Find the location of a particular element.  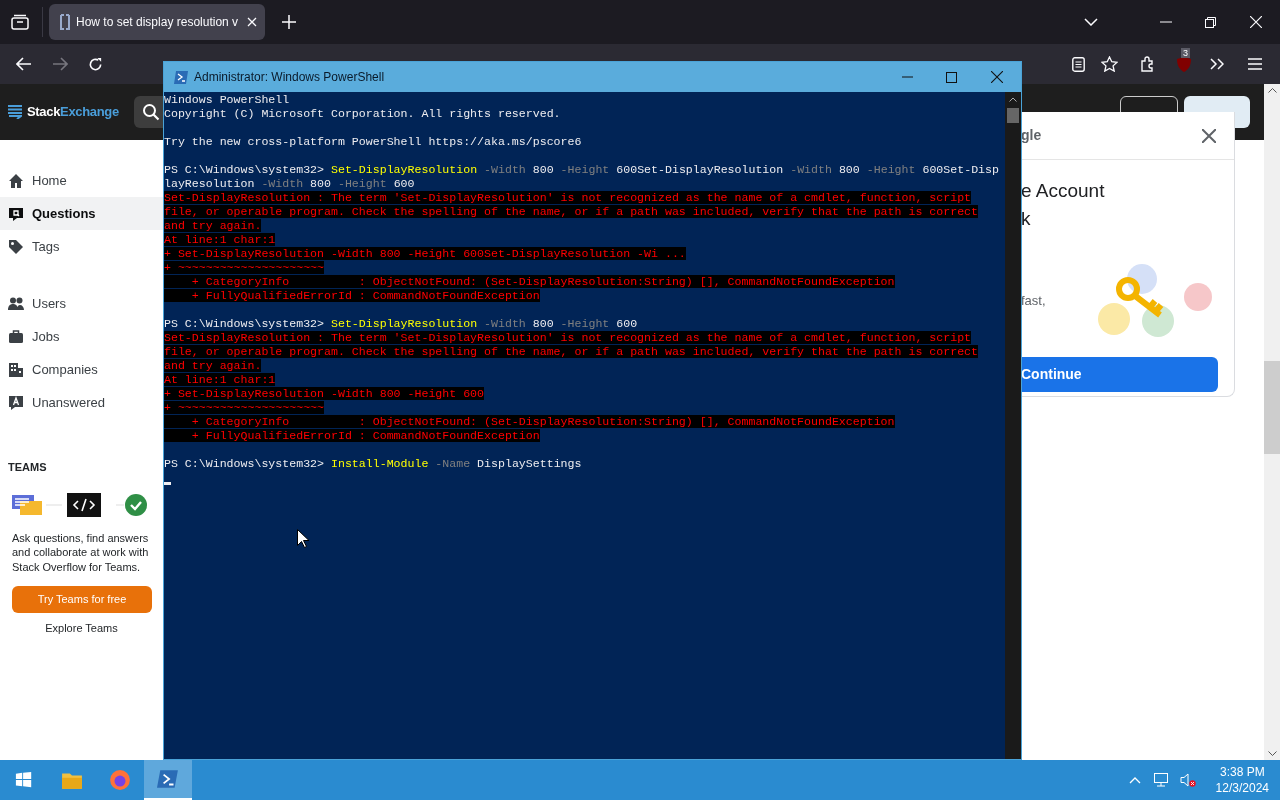

browser-icon is located at coordinates (120, 780).